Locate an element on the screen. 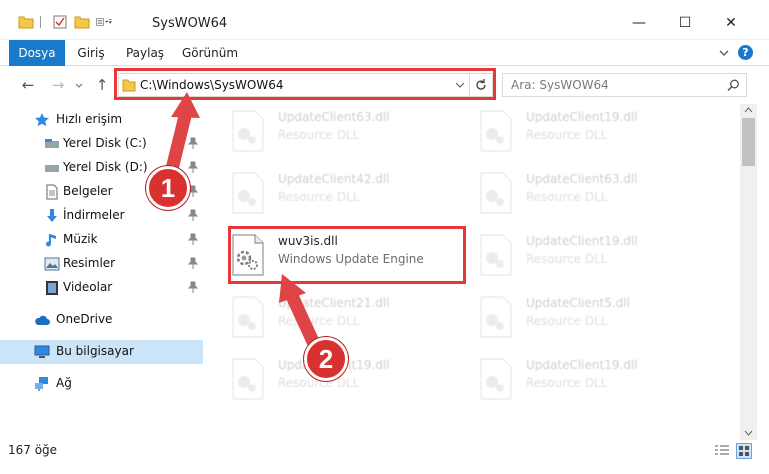 This screenshot has height=474, width=769. annotation-arrows is located at coordinates (243, 222).